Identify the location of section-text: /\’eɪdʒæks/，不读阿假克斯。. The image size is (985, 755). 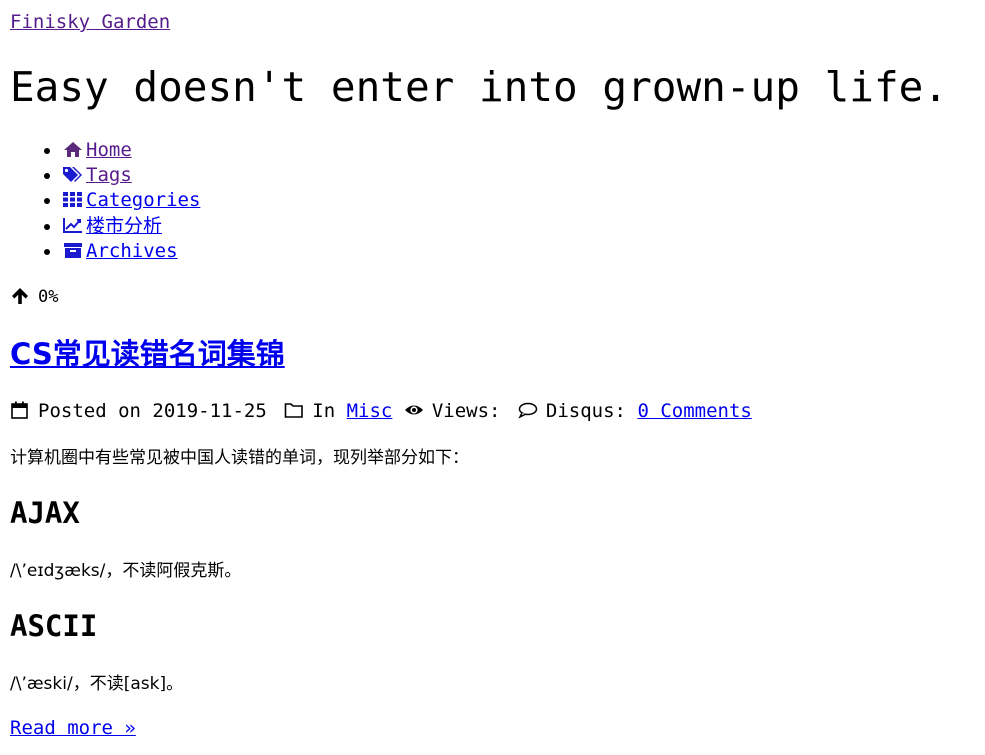
(126, 571).